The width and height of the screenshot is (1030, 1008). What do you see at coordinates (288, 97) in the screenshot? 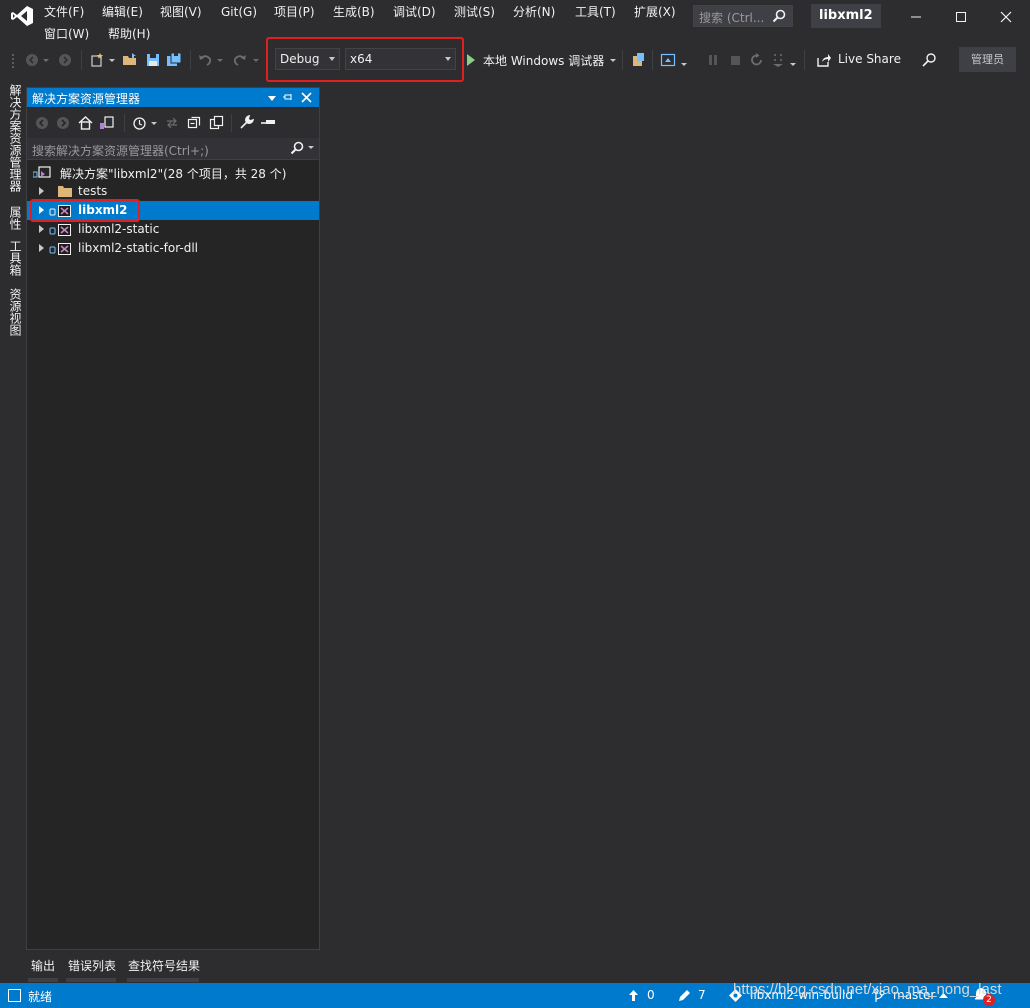
I see `pin-icon` at bounding box center [288, 97].